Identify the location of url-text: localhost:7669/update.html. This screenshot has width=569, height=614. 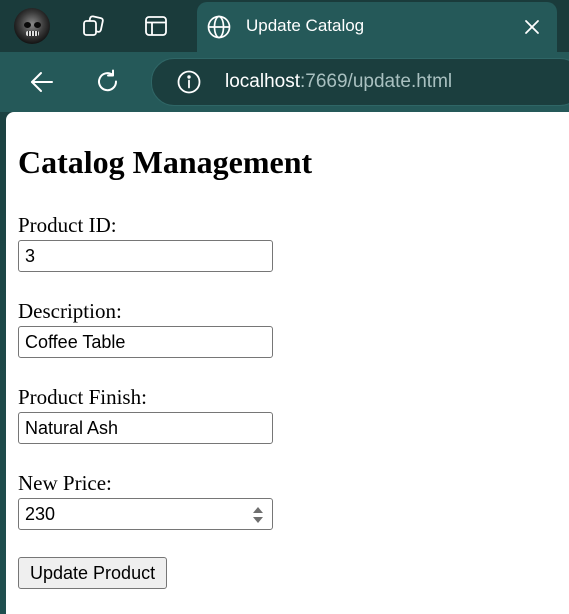
(338, 82).